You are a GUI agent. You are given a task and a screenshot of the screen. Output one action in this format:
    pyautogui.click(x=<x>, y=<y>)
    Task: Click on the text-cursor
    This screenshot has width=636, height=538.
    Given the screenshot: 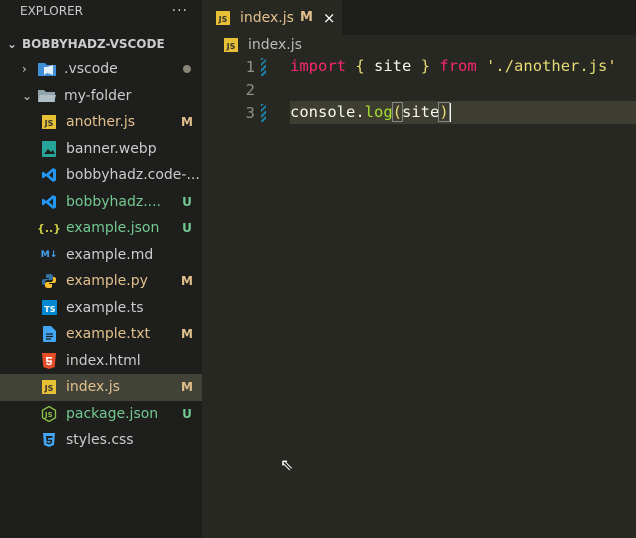 What is the action you would take?
    pyautogui.click(x=449, y=112)
    